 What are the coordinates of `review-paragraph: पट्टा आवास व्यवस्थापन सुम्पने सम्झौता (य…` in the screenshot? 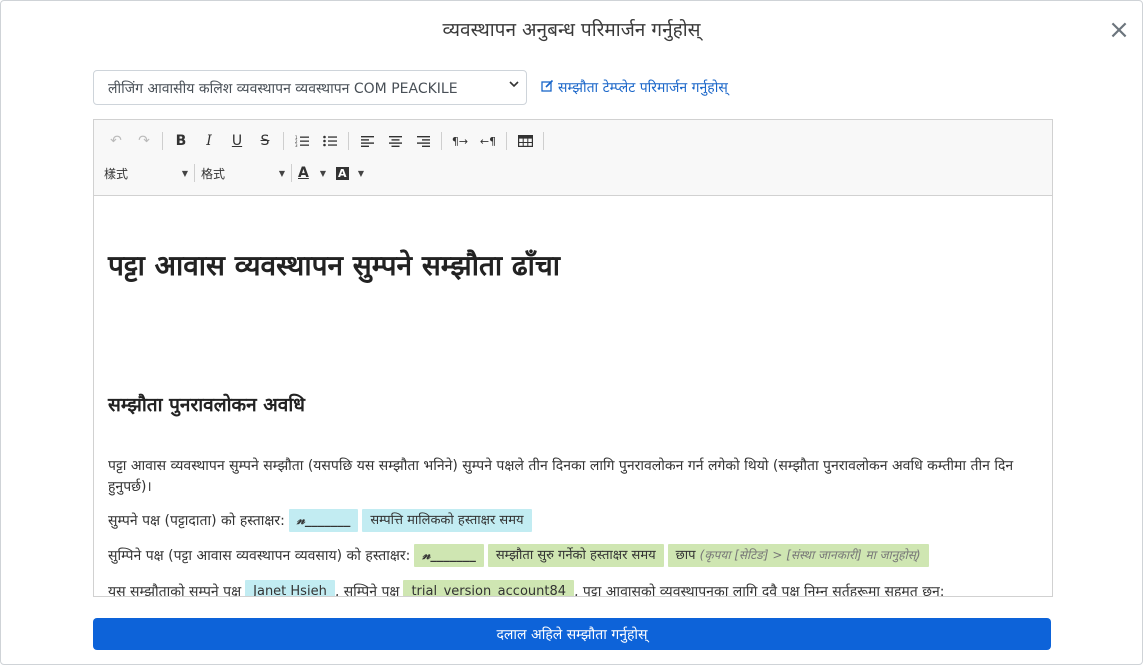 It's located at (561, 476).